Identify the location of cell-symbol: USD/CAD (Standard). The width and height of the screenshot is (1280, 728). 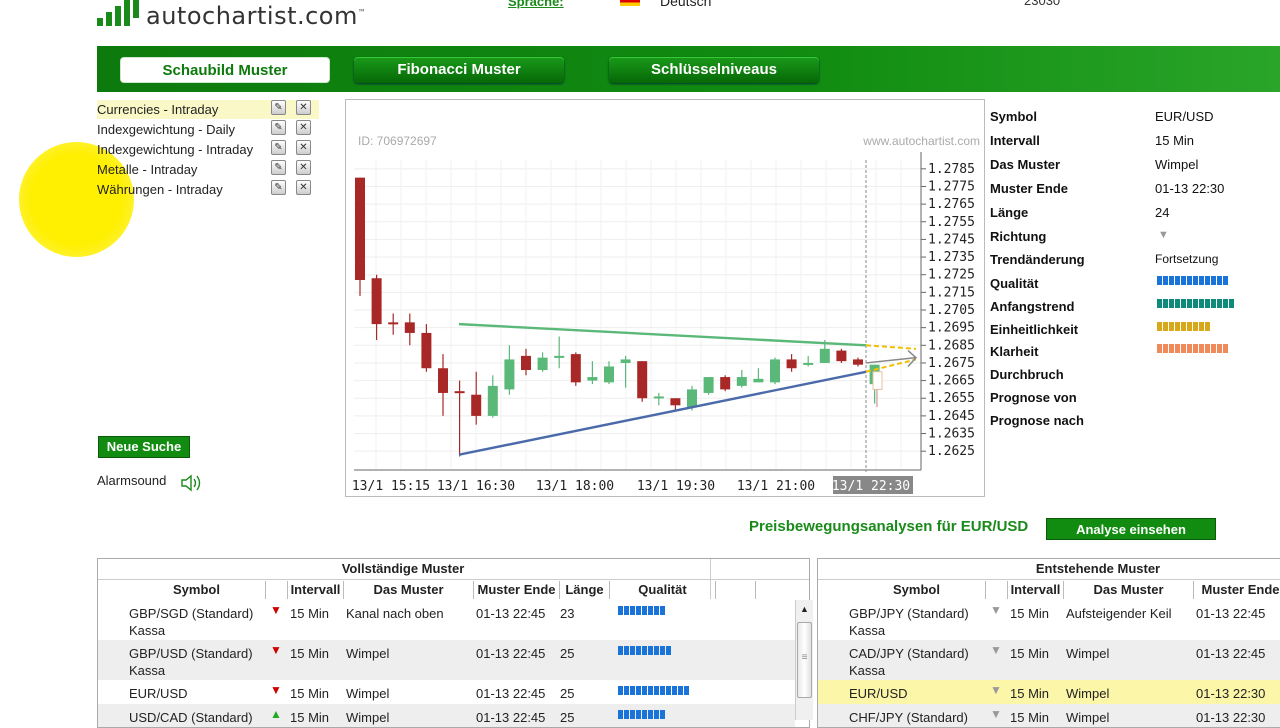
(191, 717).